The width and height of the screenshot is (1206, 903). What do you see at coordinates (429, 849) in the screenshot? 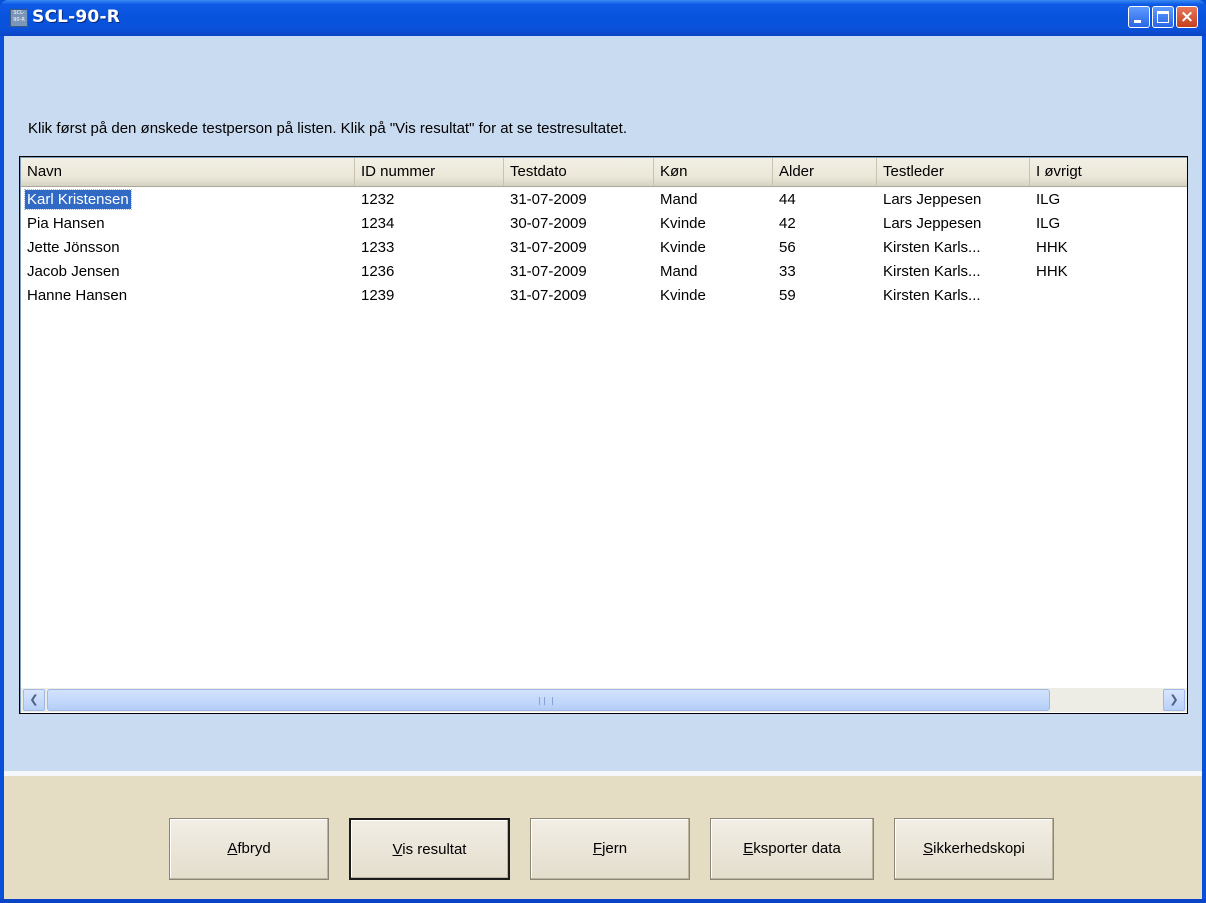
I see `vis-resultat-button: Vis resultat` at bounding box center [429, 849].